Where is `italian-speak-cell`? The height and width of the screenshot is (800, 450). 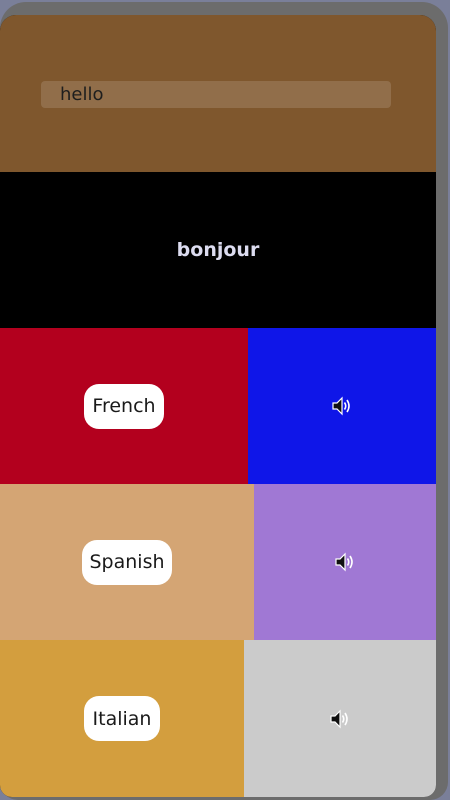 italian-speak-cell is located at coordinates (340, 718).